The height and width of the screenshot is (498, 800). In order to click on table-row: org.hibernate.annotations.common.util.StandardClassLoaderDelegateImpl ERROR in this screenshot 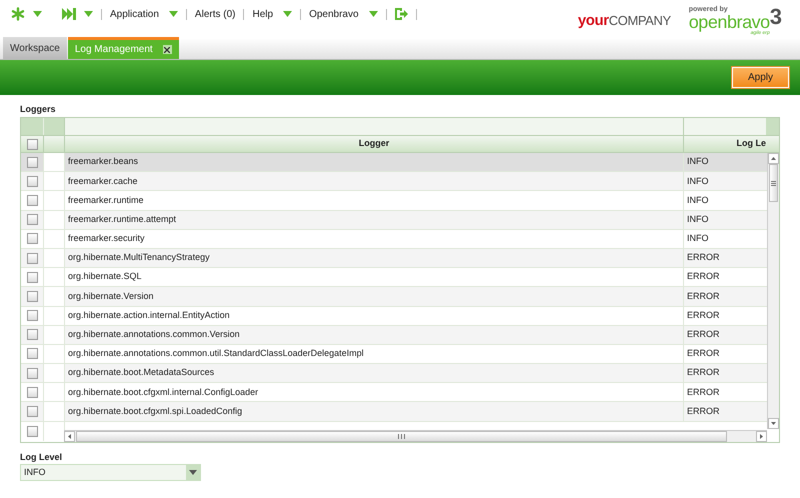, I will do `click(394, 354)`.